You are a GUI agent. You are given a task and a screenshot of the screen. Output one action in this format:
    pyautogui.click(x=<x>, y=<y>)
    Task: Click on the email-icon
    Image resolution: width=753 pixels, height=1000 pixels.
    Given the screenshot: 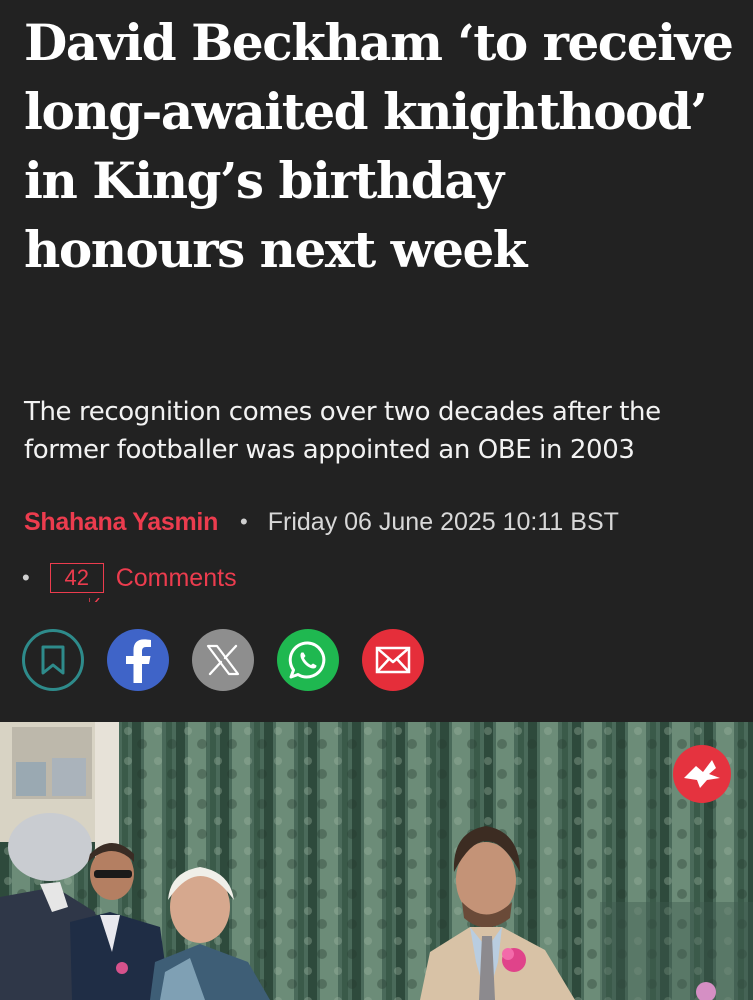 What is the action you would take?
    pyautogui.click(x=393, y=660)
    